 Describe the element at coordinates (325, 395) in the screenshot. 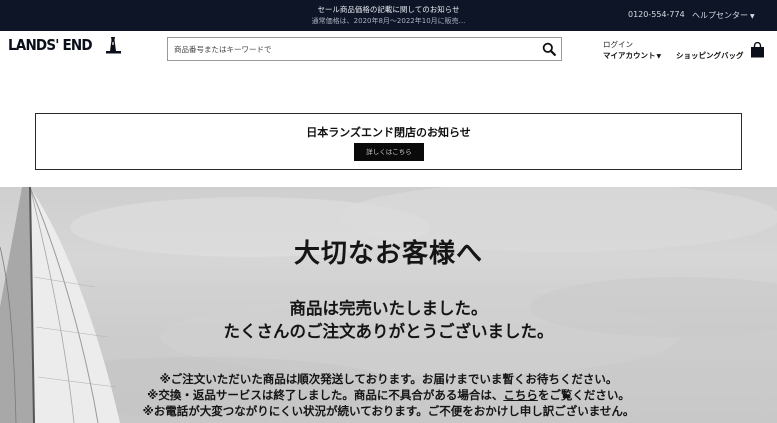

I see `return-notice-text: ※交換・返品サービスは終了しました。商品に不具合がある場合は、` at that location.